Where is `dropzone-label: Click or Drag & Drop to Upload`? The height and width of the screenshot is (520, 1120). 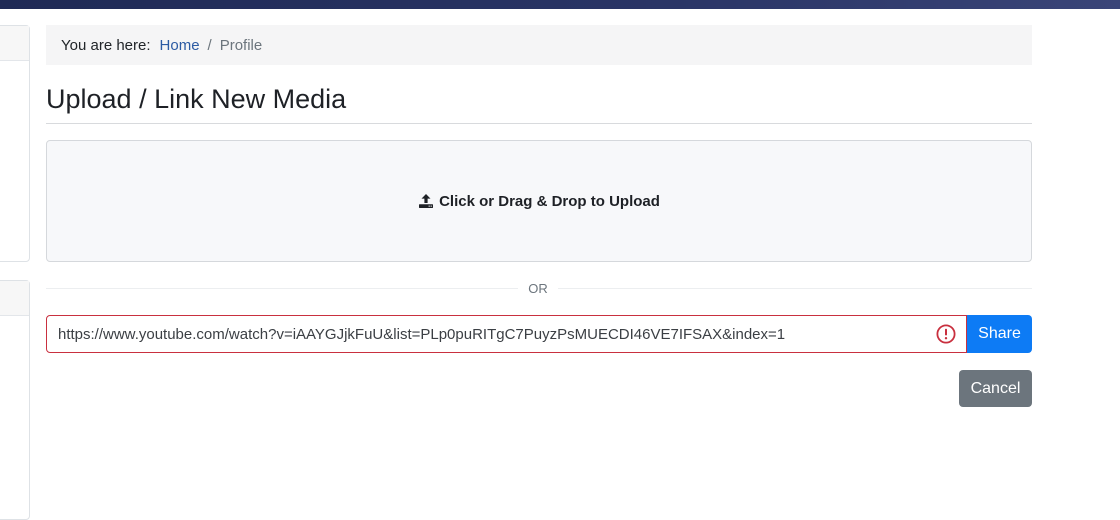
dropzone-label: Click or Drag & Drop to Upload is located at coordinates (549, 201).